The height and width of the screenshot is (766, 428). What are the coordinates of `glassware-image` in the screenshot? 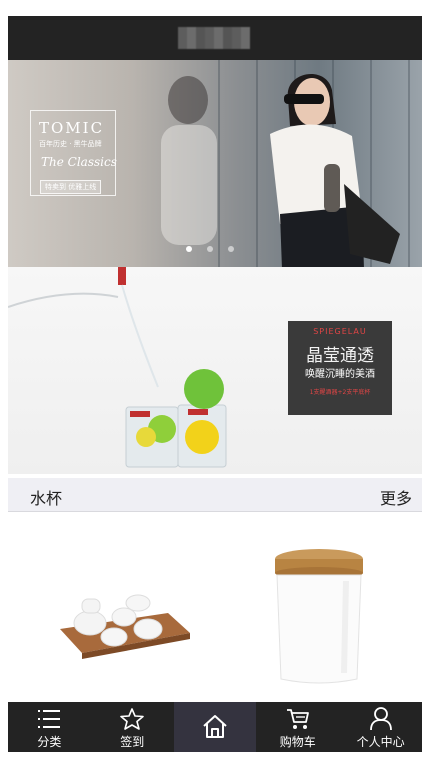 It's located at (117, 367).